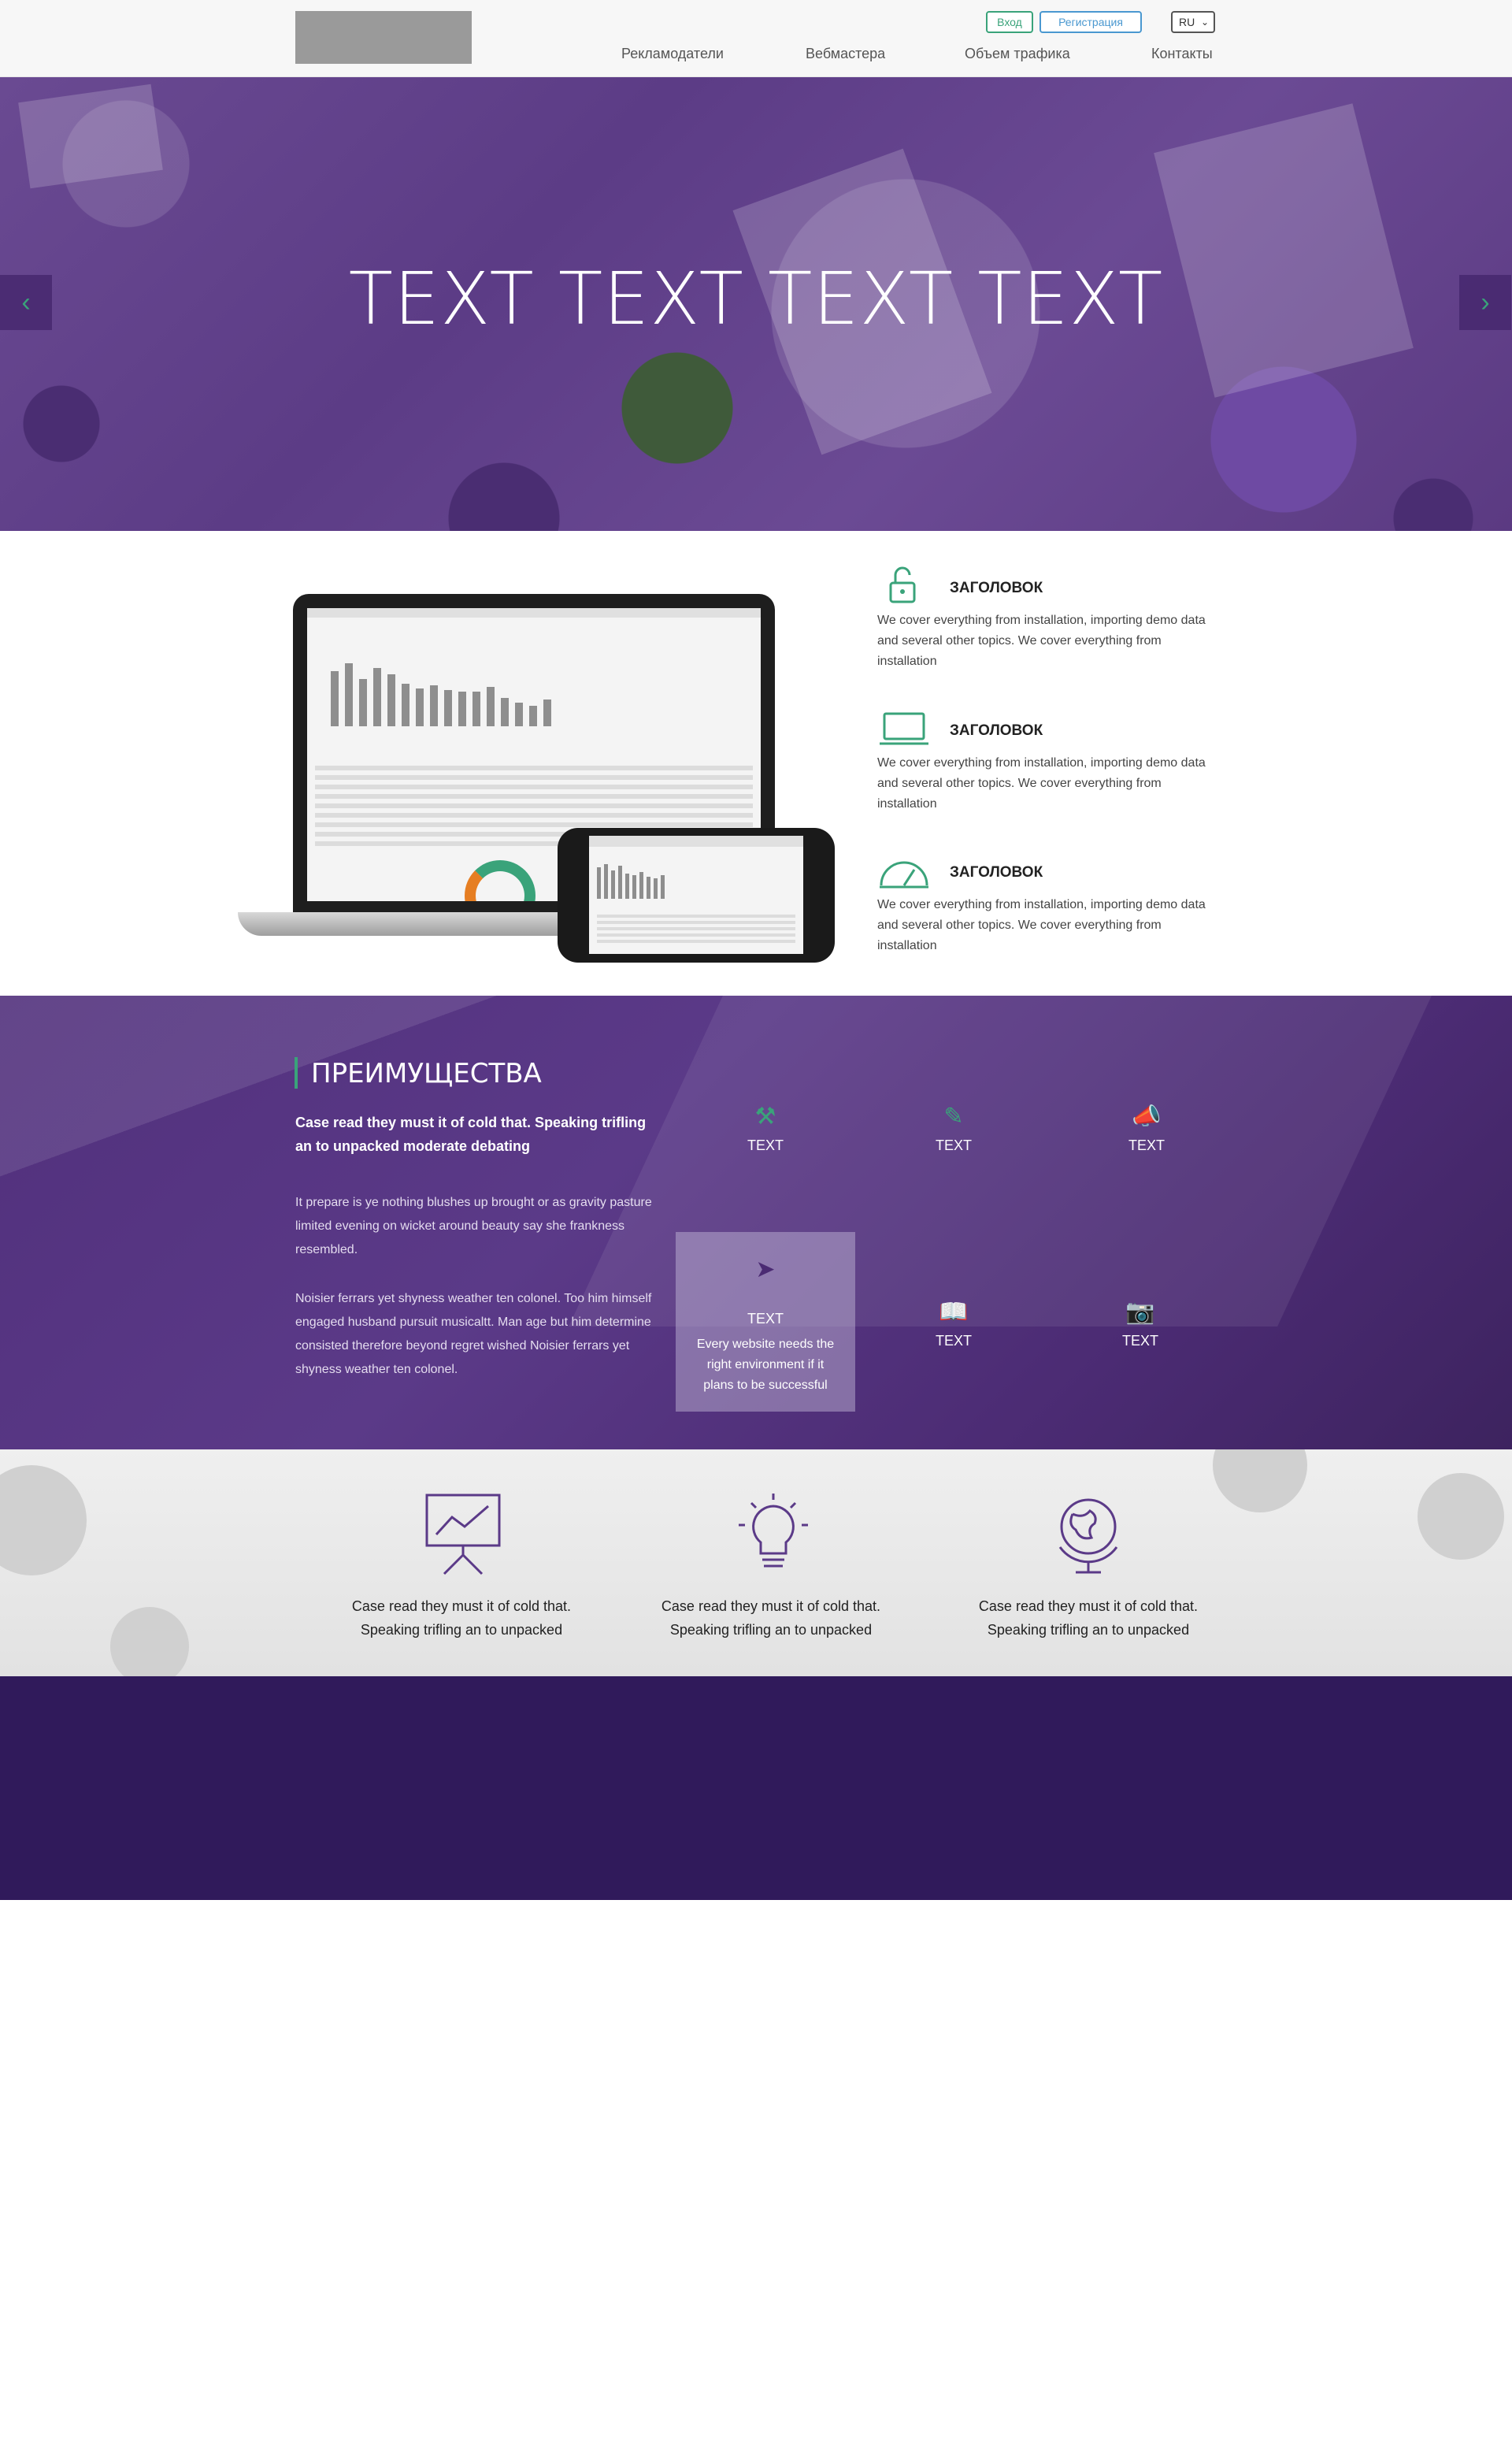 The height and width of the screenshot is (2464, 1512). I want to click on slider-prev-button: ‹, so click(26, 302).